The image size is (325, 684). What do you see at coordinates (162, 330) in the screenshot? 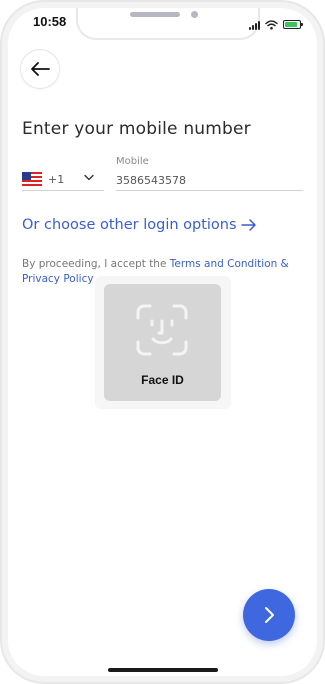
I see `face-id-icon` at bounding box center [162, 330].